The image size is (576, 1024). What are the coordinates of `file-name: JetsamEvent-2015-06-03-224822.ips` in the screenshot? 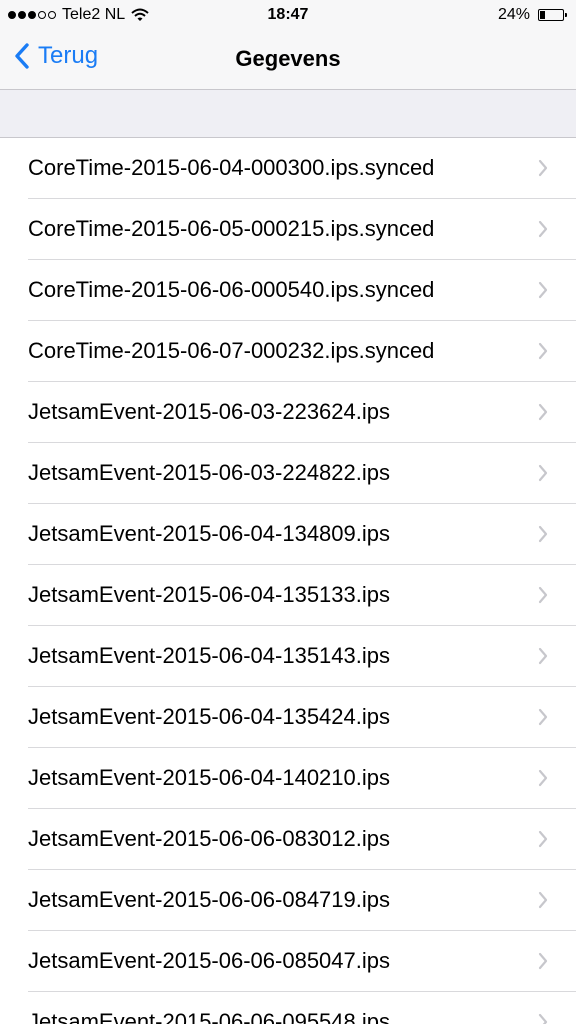 It's located at (209, 472).